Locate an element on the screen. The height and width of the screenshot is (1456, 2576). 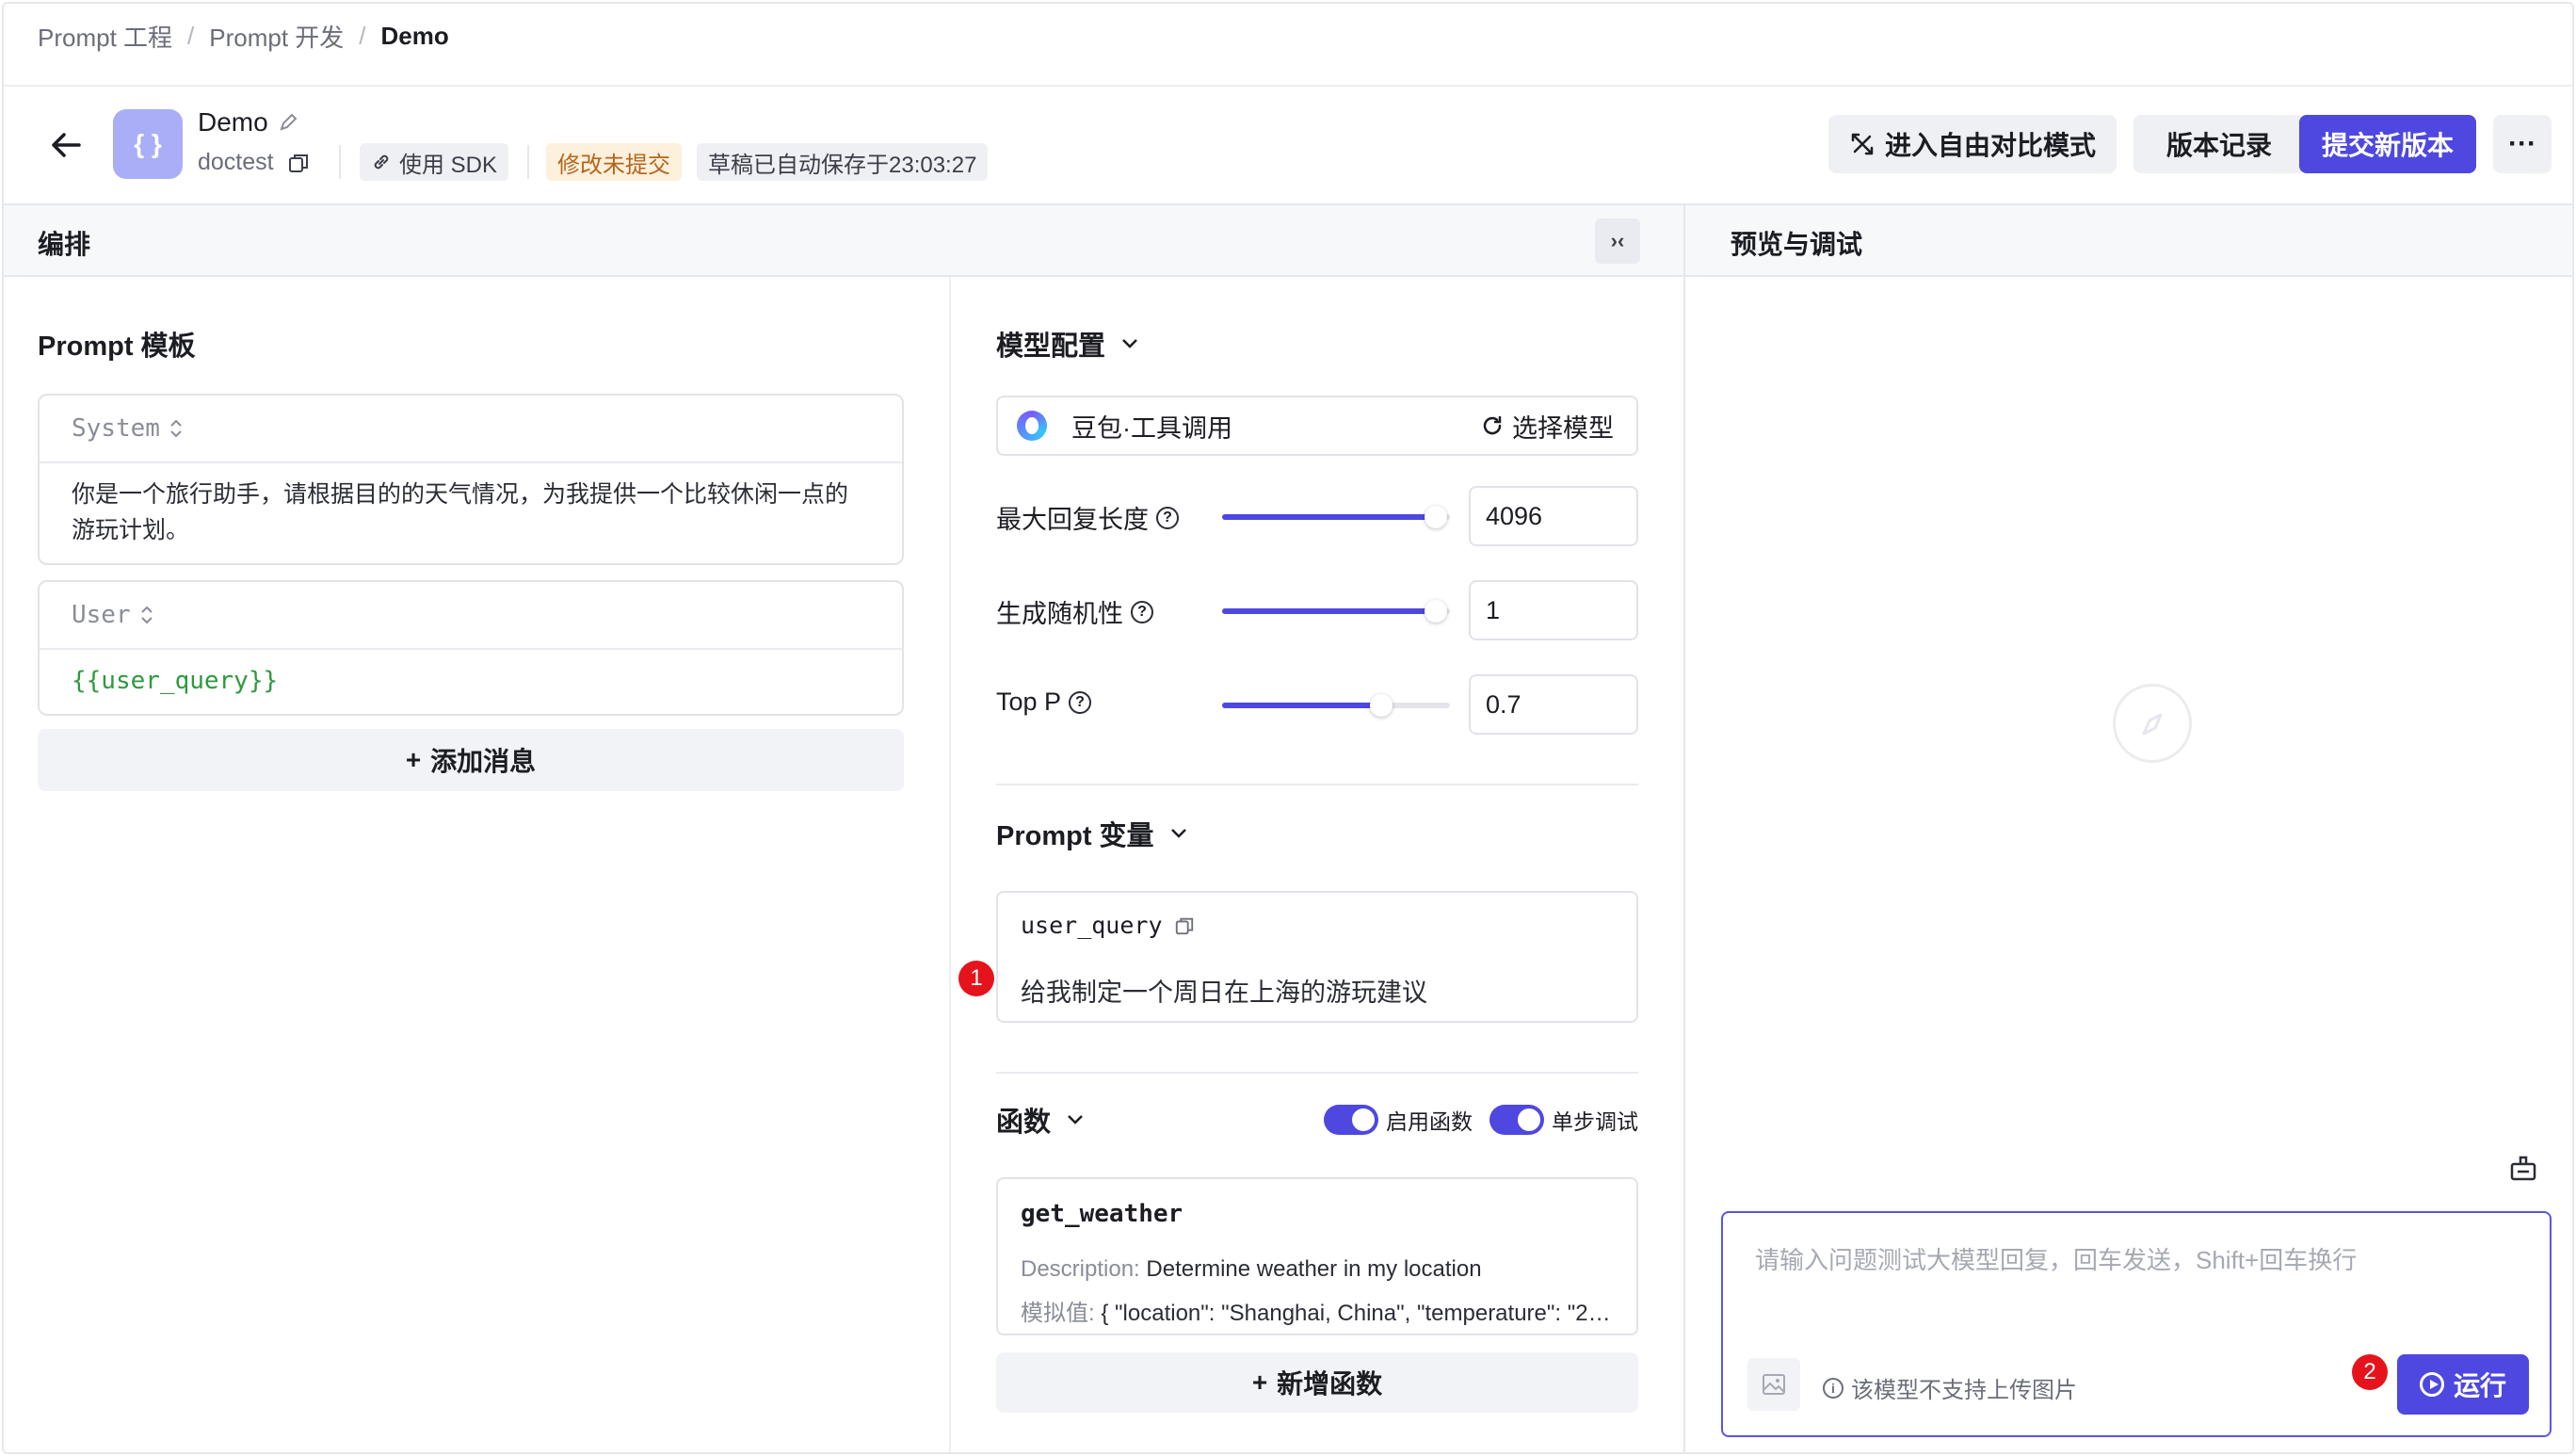
choose-model-label: 选择模型 is located at coordinates (1563, 428).